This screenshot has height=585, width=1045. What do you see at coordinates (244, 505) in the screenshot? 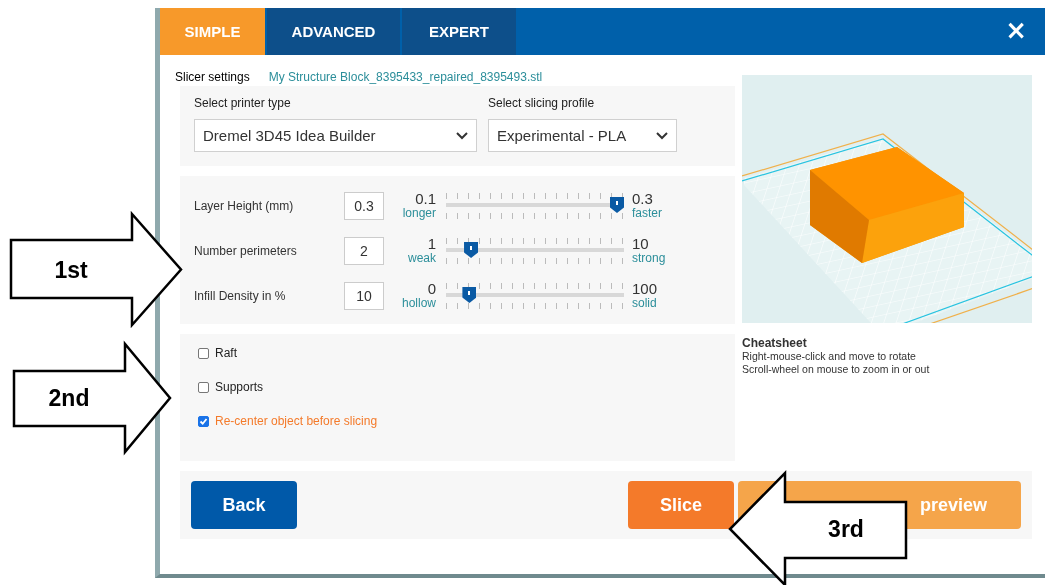
I see `back-button: Back` at bounding box center [244, 505].